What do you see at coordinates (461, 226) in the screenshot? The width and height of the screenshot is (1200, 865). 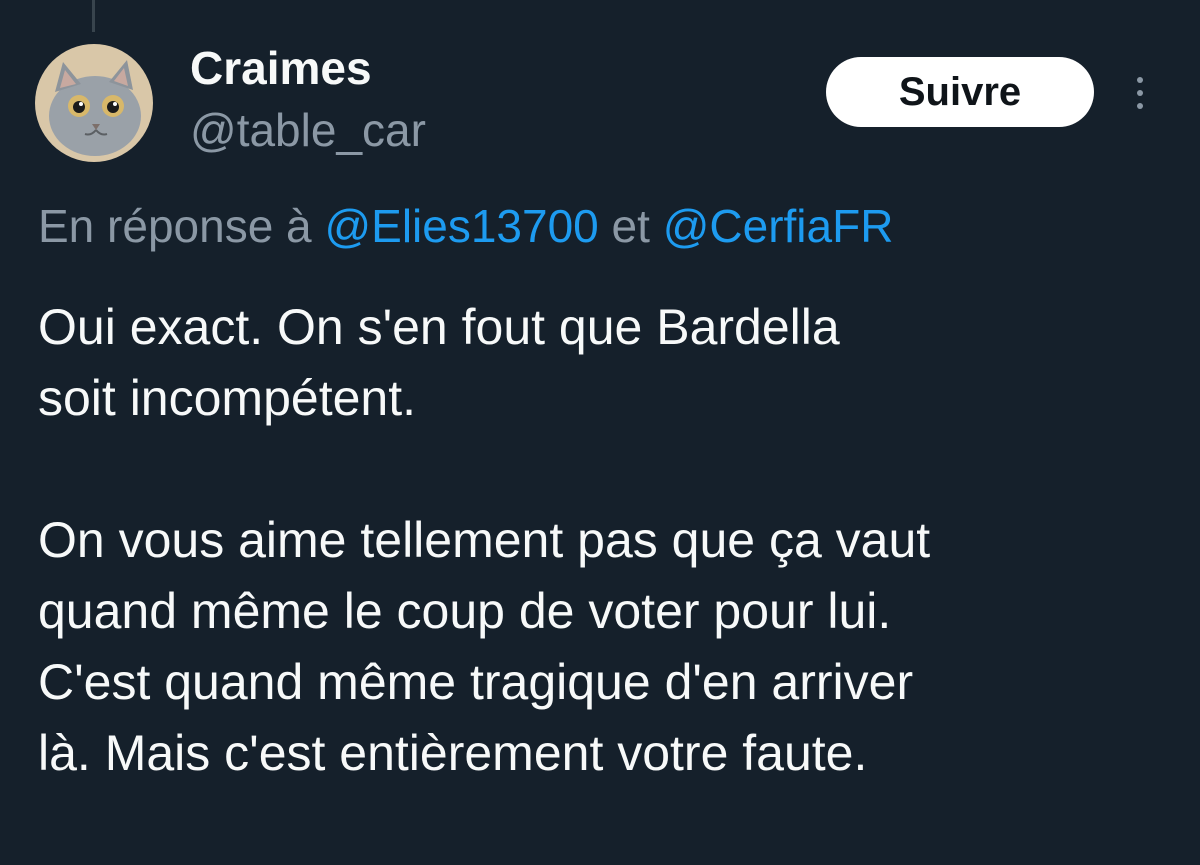 I see `reply-mention-elies13700: @Elies13700` at bounding box center [461, 226].